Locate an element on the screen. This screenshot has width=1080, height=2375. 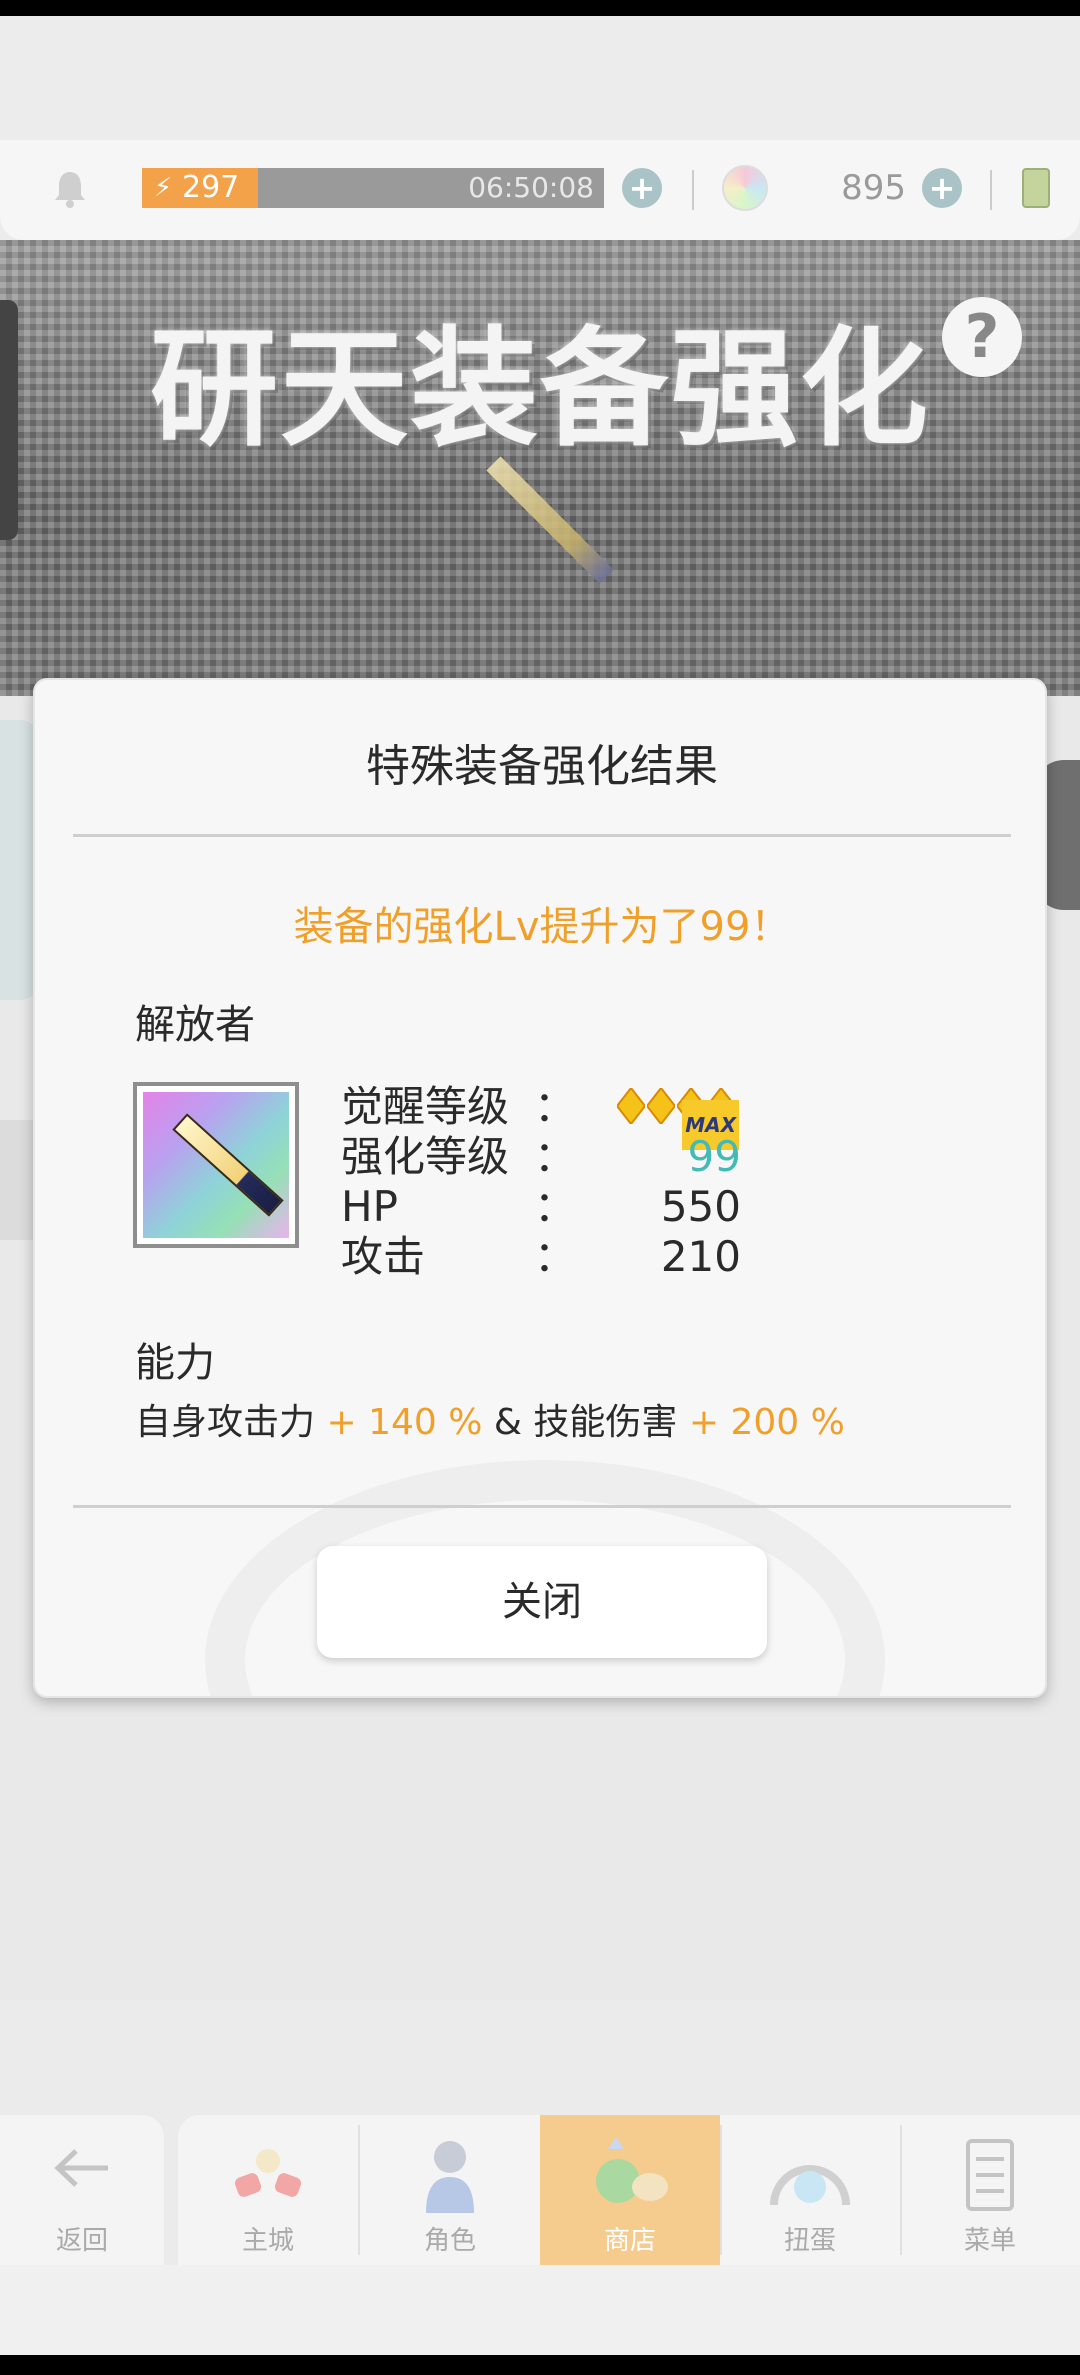
sword-icon is located at coordinates (216, 1165).